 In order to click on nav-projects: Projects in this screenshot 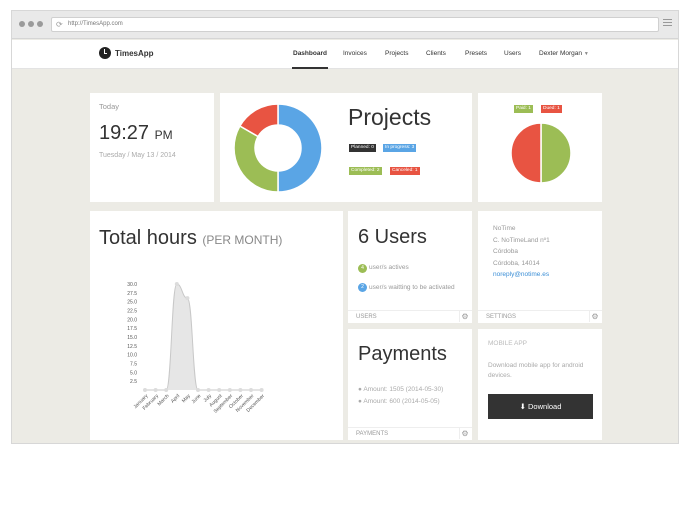, I will do `click(396, 53)`.